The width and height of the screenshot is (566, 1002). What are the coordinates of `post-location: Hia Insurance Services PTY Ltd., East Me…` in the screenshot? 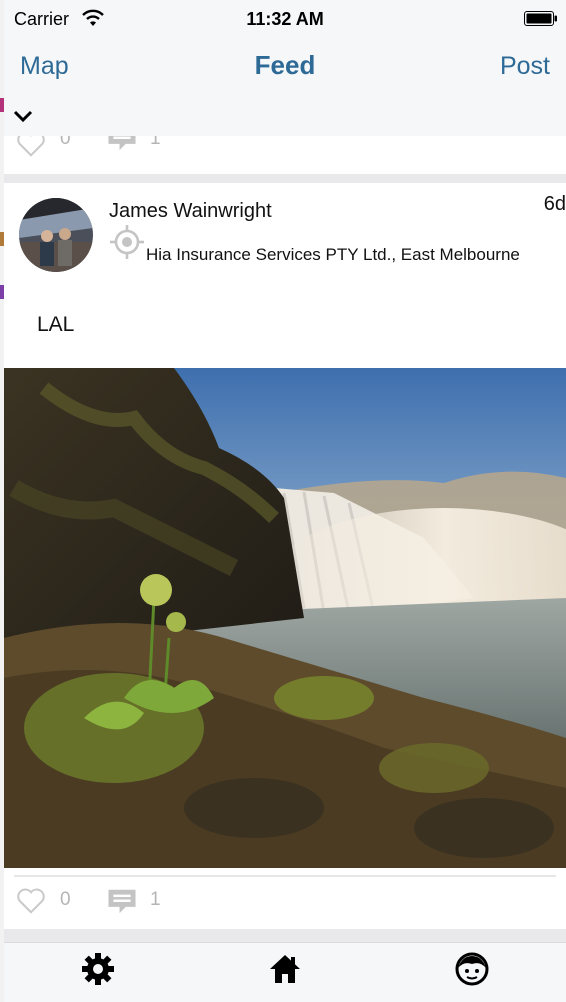 It's located at (348, 255).